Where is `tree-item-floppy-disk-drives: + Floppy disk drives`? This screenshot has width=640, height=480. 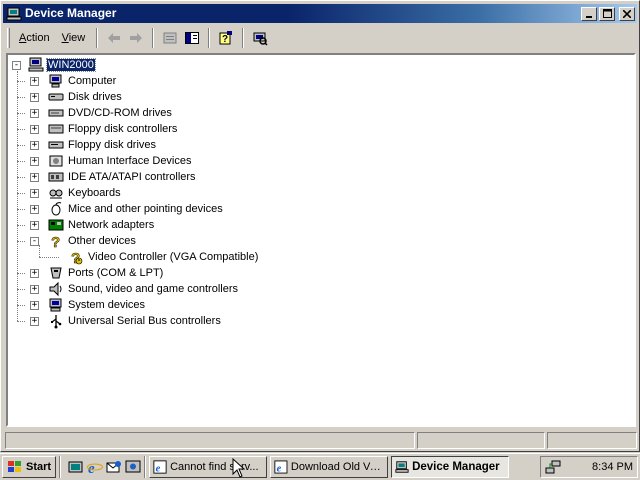
tree-item-floppy-disk-drives: + Floppy disk drives is located at coordinates (93, 145).